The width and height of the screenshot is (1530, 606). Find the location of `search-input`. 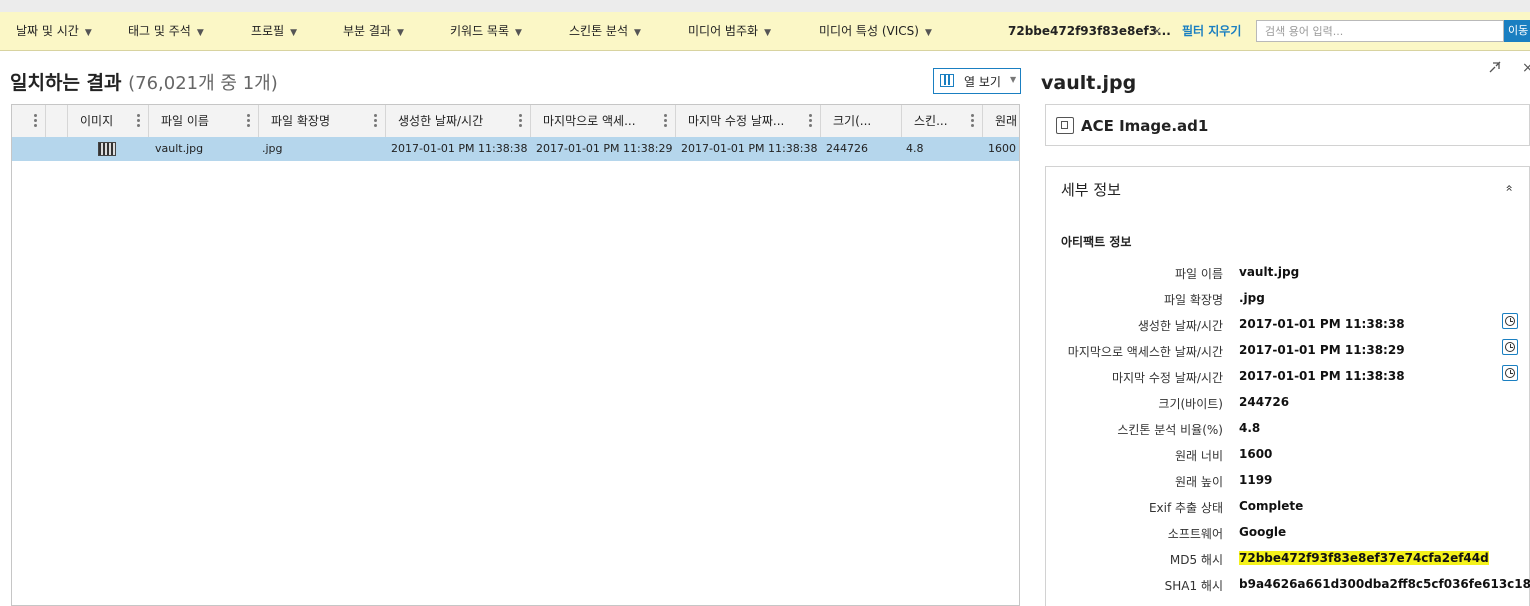

search-input is located at coordinates (1380, 31).